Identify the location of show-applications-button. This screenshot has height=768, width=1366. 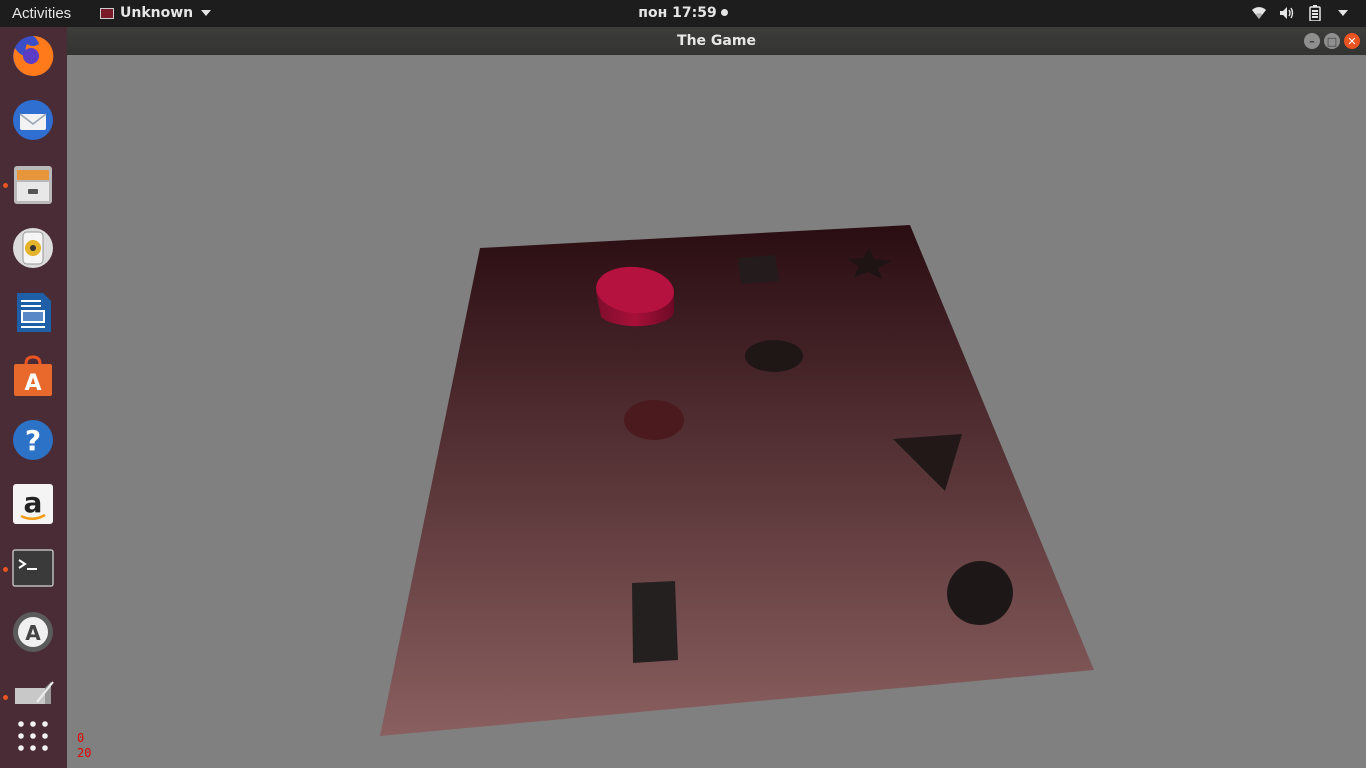
(33, 736).